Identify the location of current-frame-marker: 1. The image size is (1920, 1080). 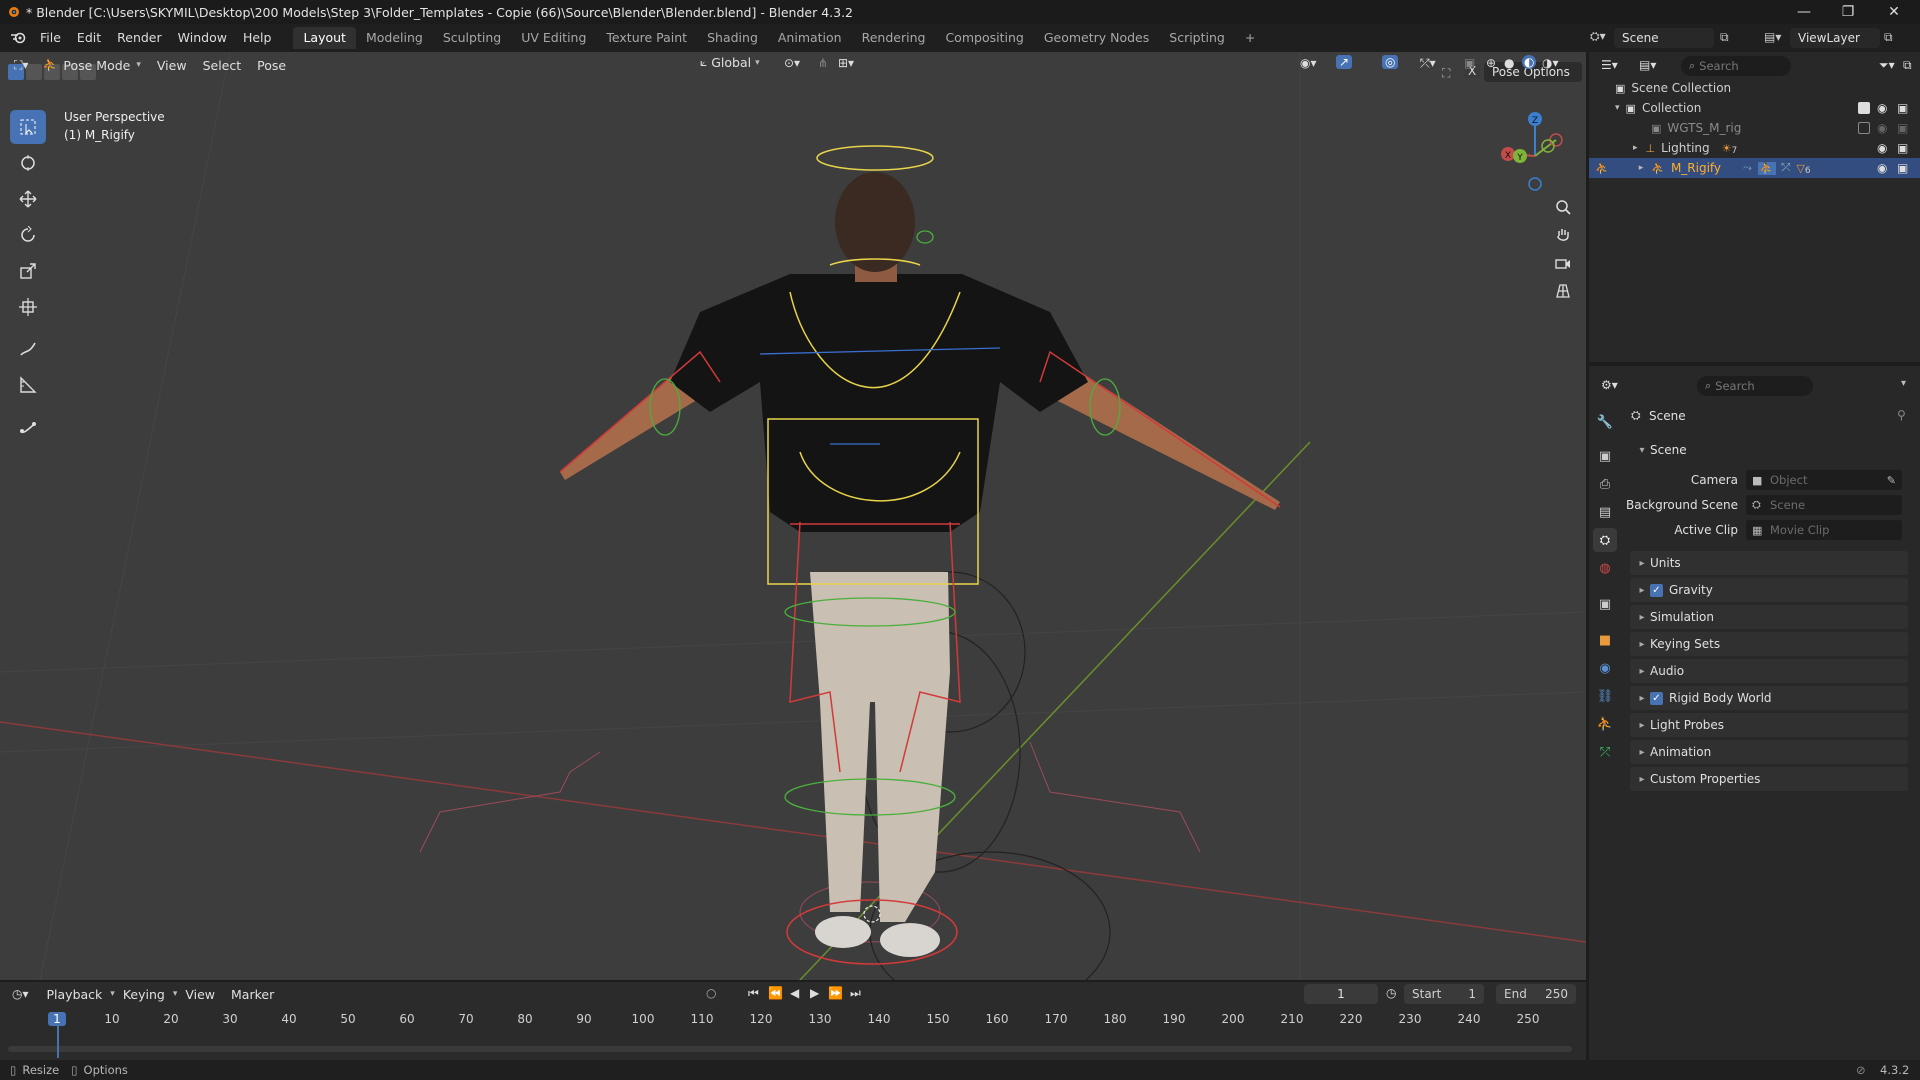
(57, 1019).